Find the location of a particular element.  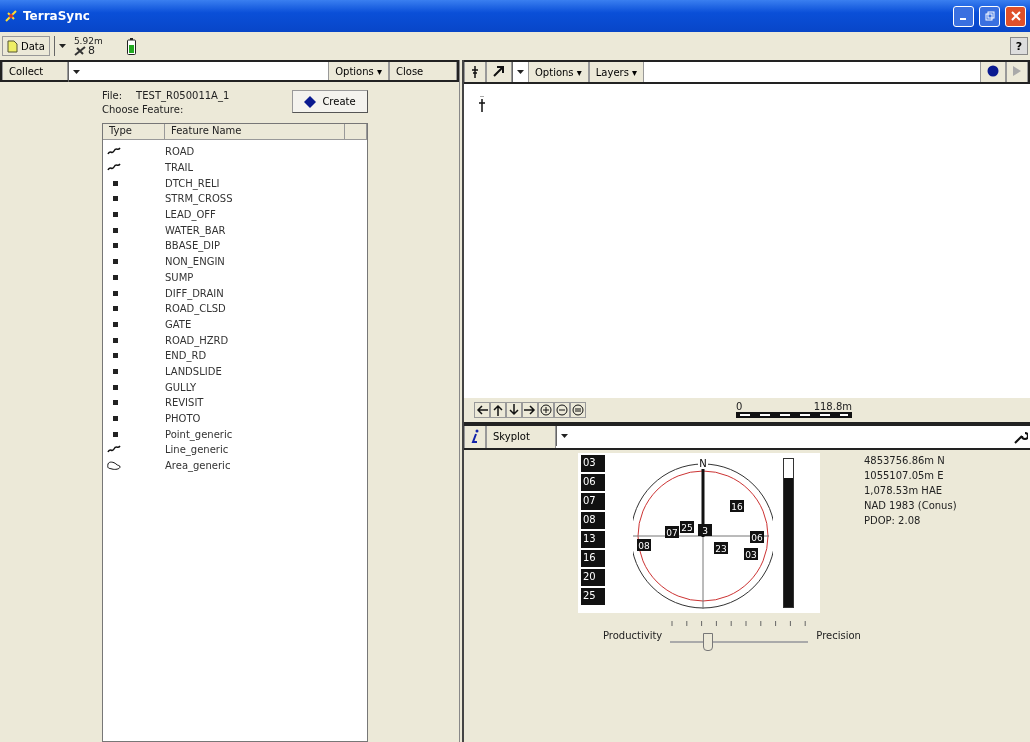

info-button is located at coordinates (475, 436).